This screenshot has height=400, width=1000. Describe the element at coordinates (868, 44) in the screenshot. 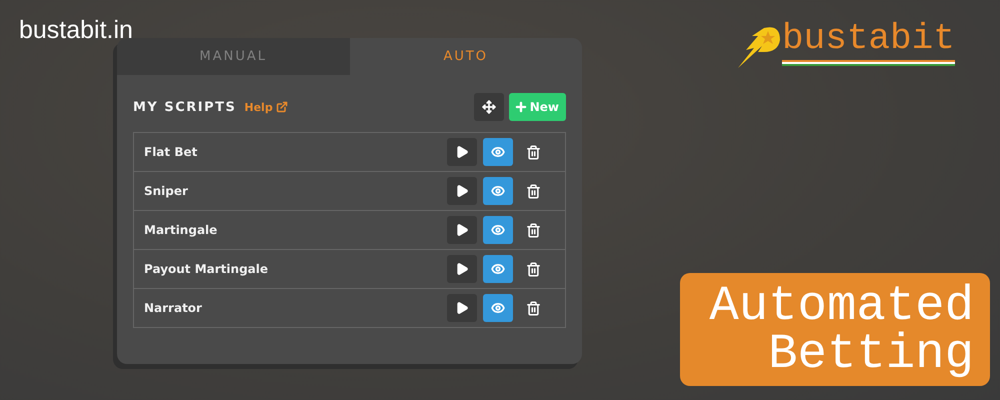

I see `logo-text: bustabit` at that location.